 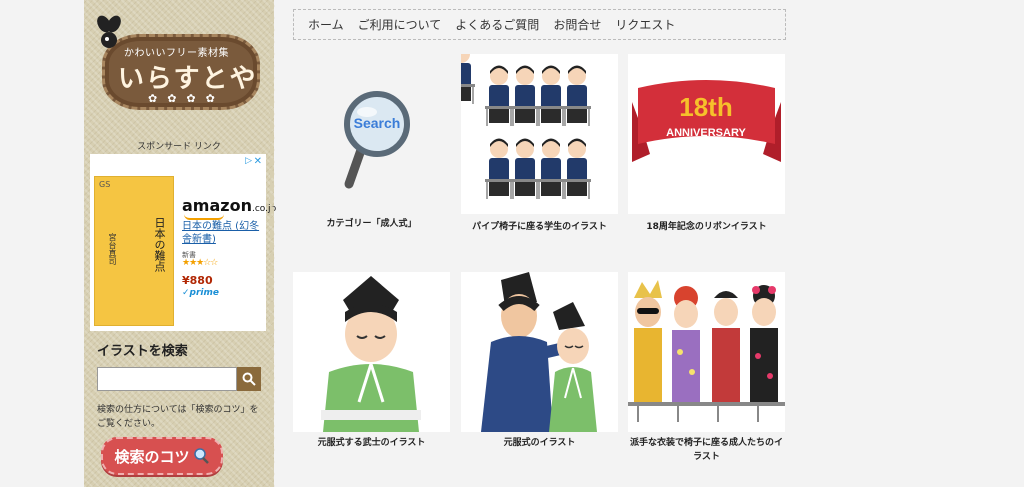 What do you see at coordinates (200, 293) in the screenshot?
I see `prime-badge: ✓prime` at bounding box center [200, 293].